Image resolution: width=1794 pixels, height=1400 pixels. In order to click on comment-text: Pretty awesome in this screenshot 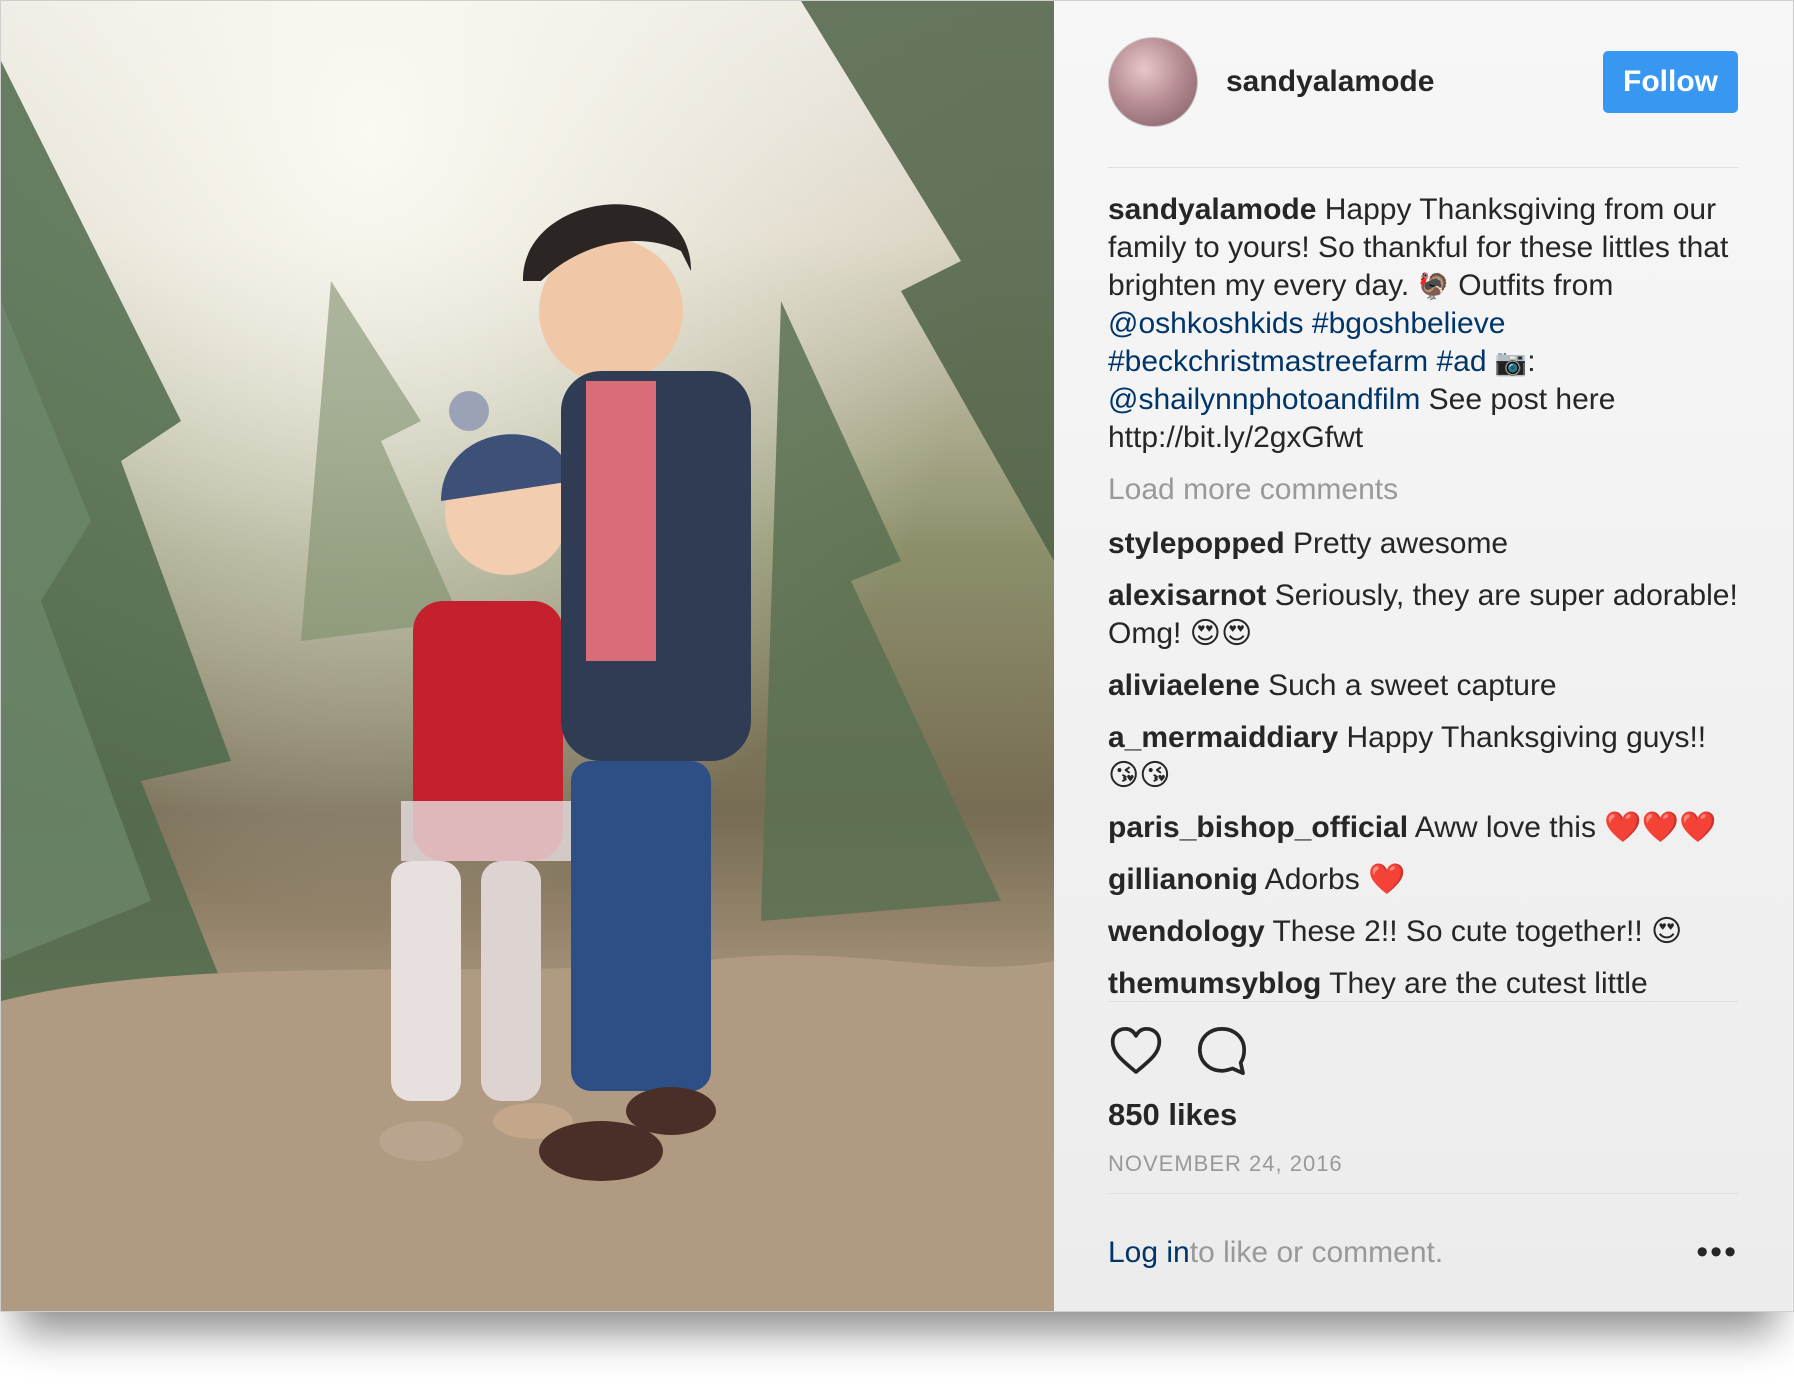, I will do `click(1396, 543)`.